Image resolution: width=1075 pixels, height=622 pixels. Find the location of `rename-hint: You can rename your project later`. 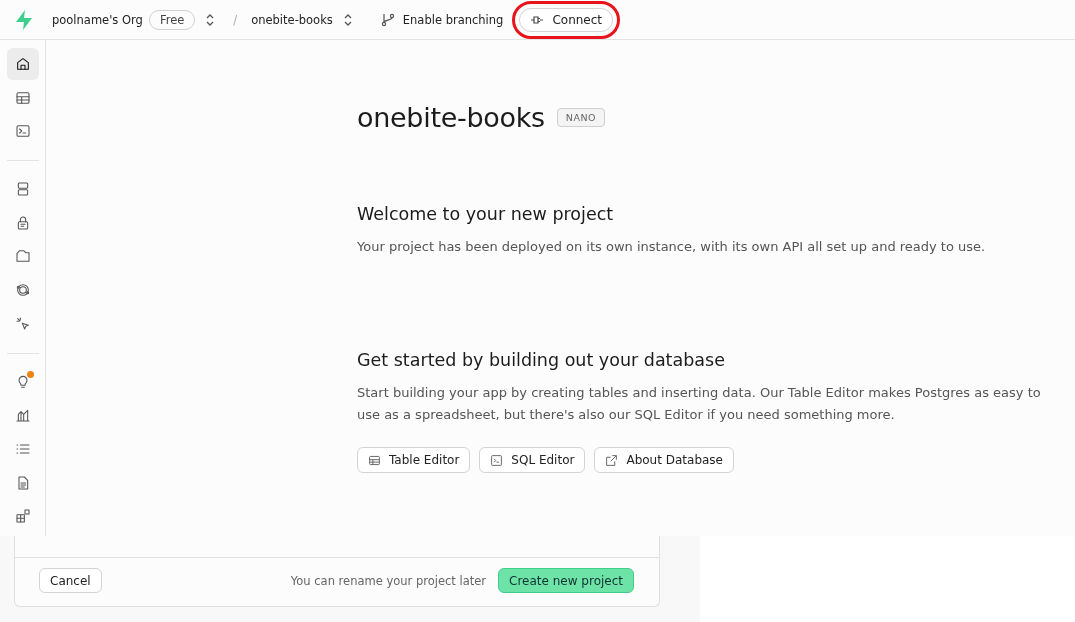

rename-hint: You can rename your project later is located at coordinates (388, 580).